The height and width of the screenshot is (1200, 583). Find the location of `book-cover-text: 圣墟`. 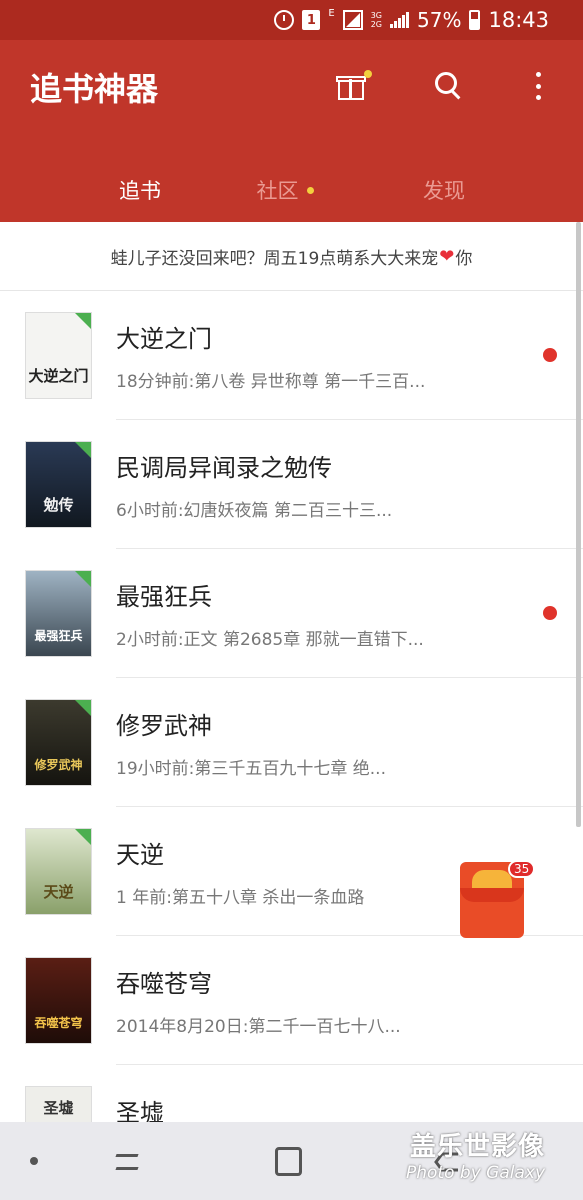

book-cover-text: 圣墟 is located at coordinates (58, 1108).